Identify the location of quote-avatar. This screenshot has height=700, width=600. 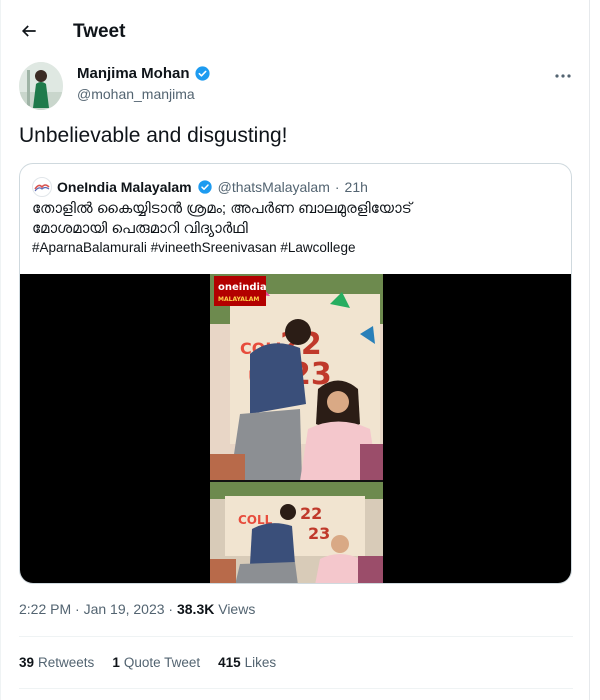
(42, 187).